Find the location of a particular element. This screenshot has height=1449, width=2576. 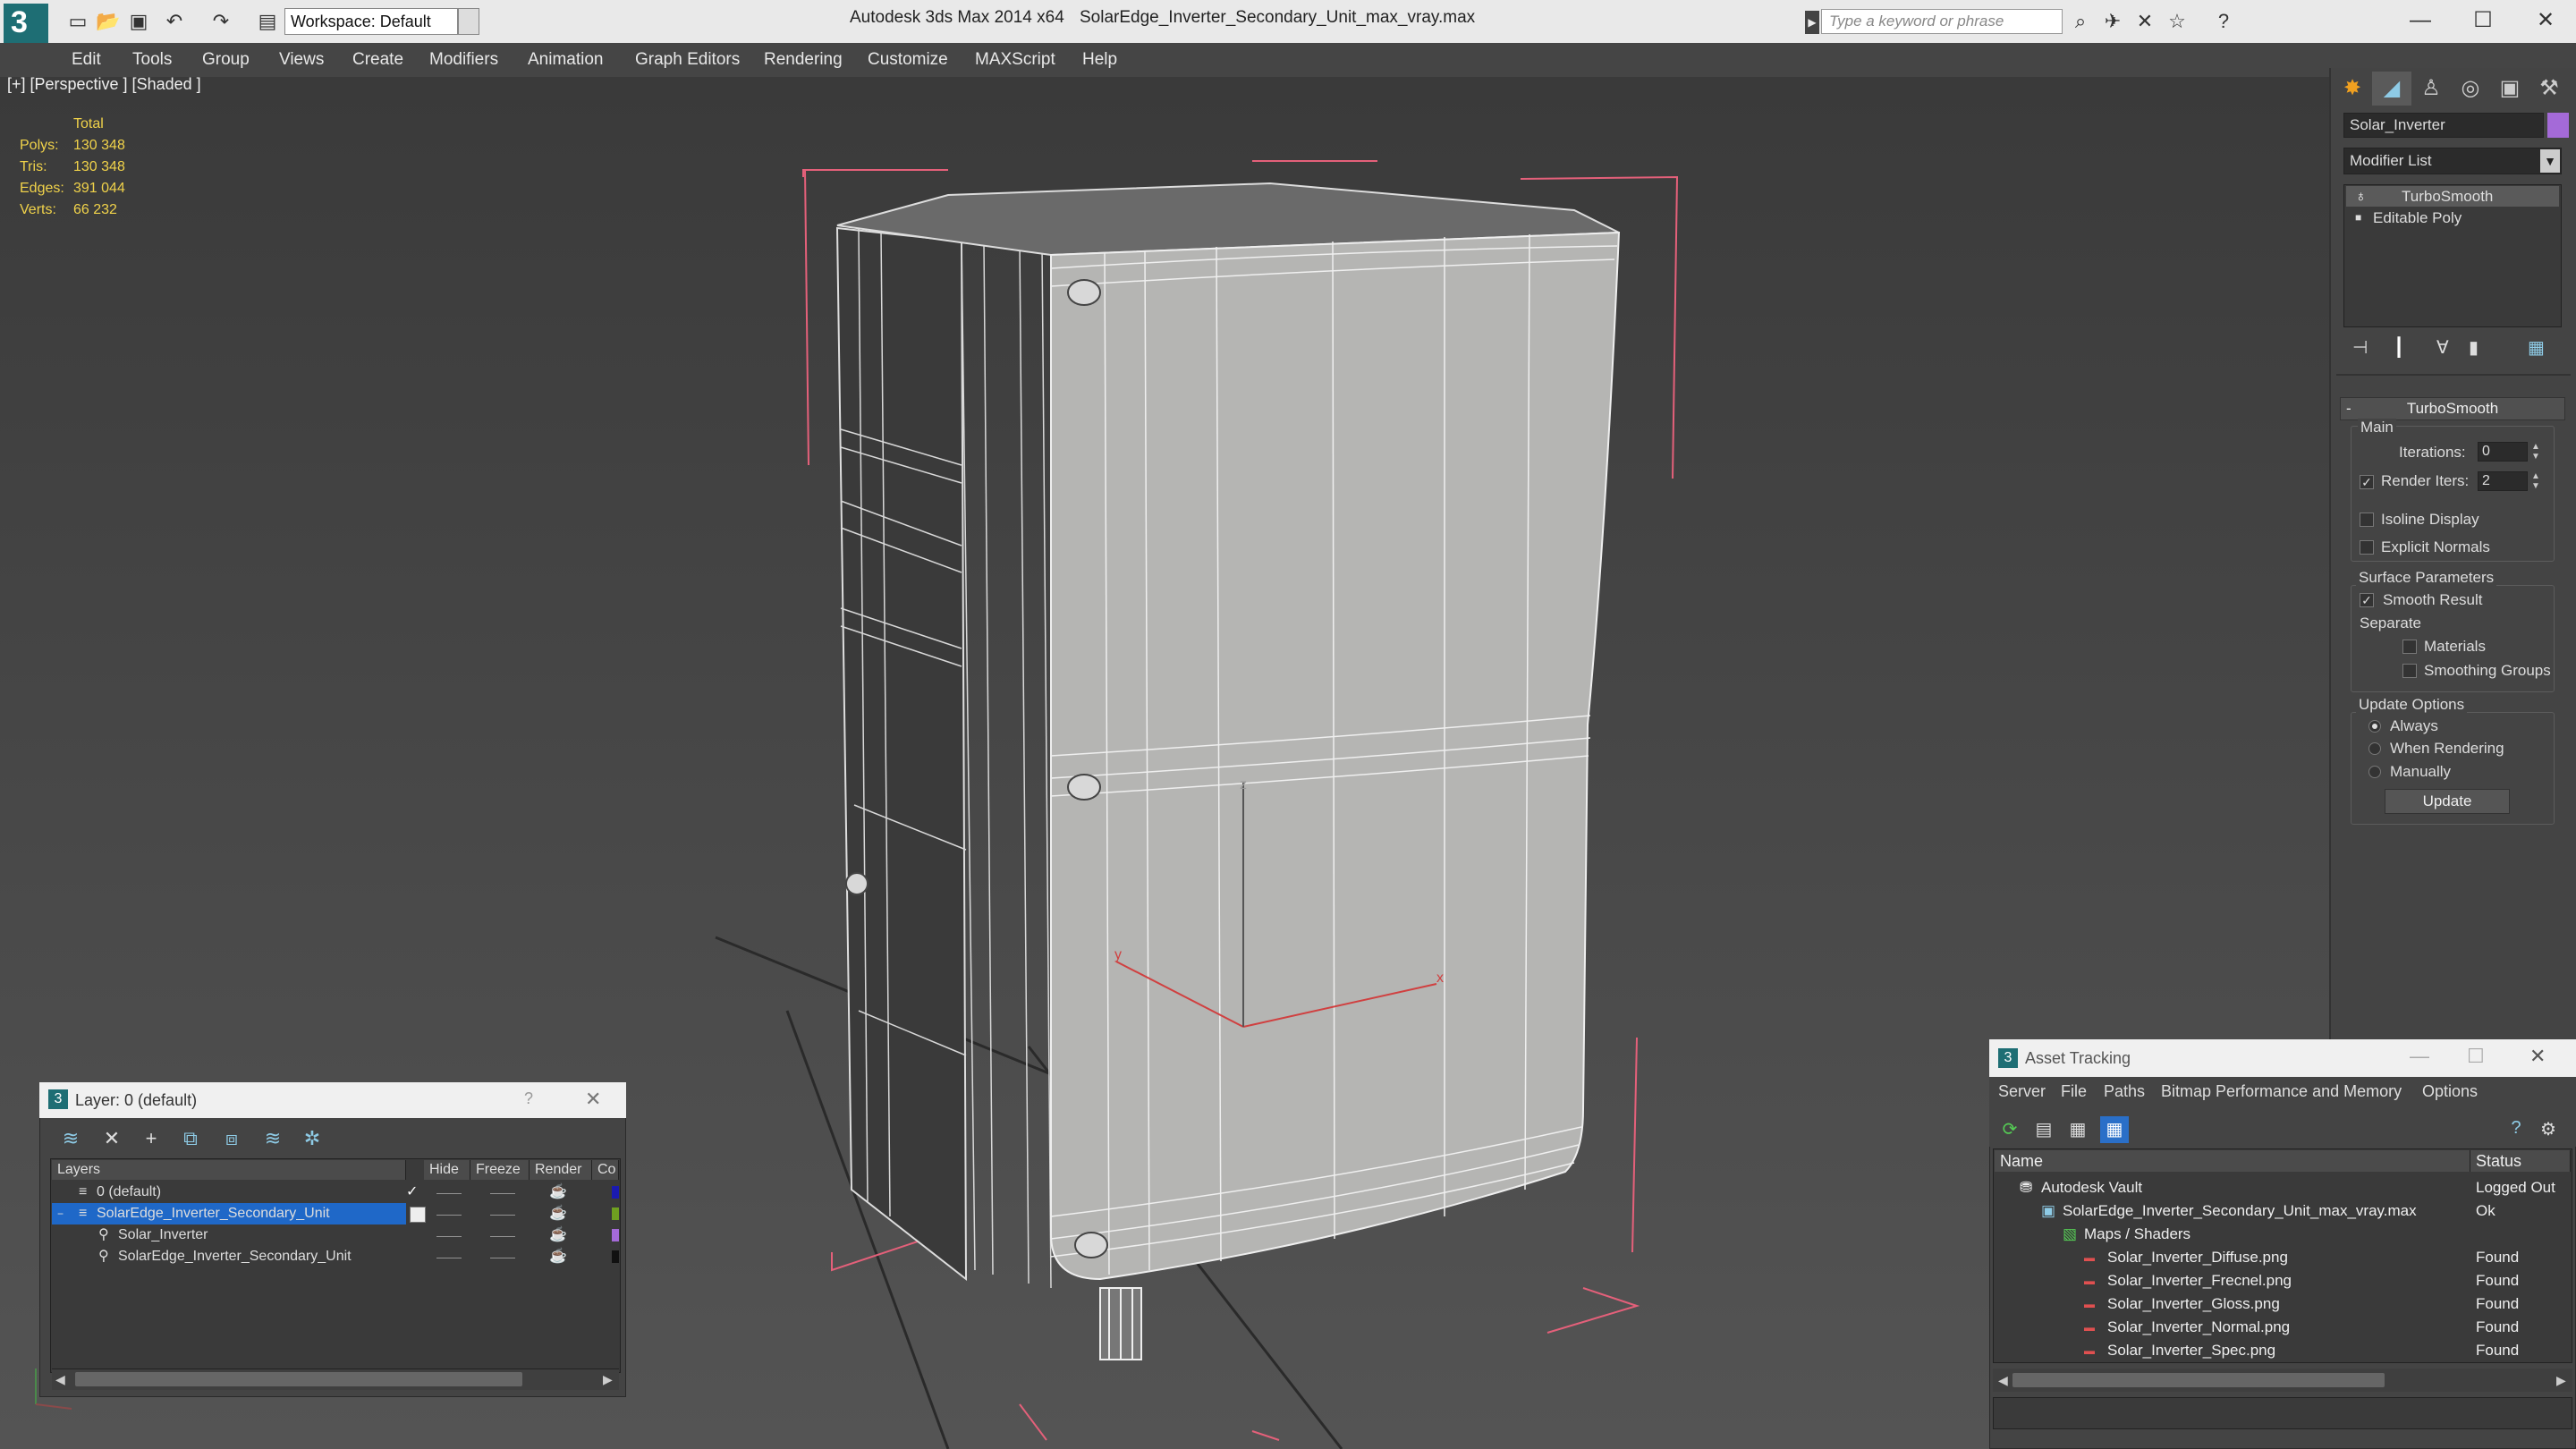

menu-modifiers: Modifiers is located at coordinates (463, 60).